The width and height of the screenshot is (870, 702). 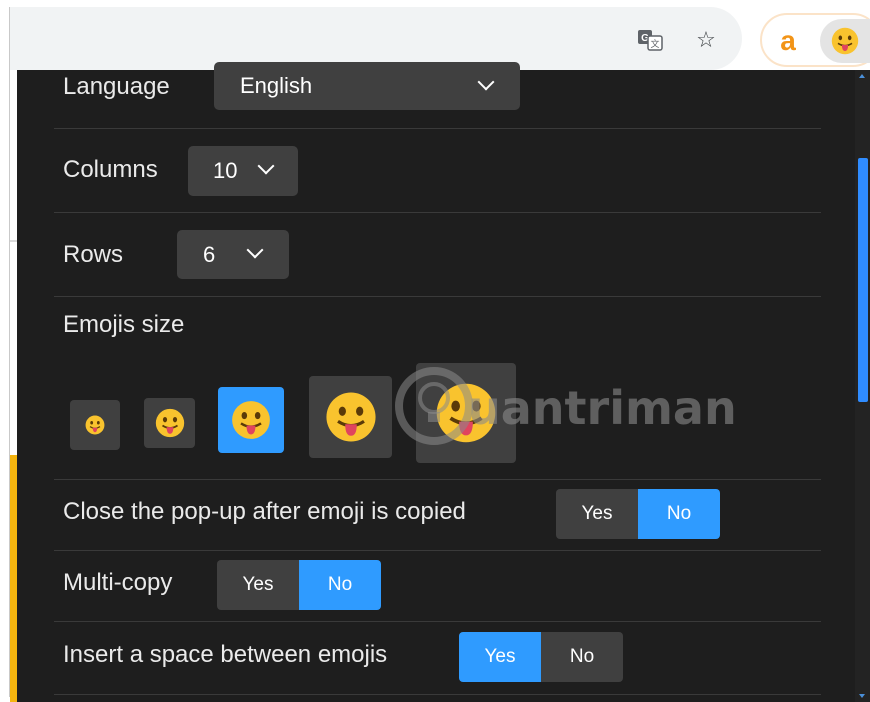 I want to click on emoji-size-option-l, so click(x=350, y=417).